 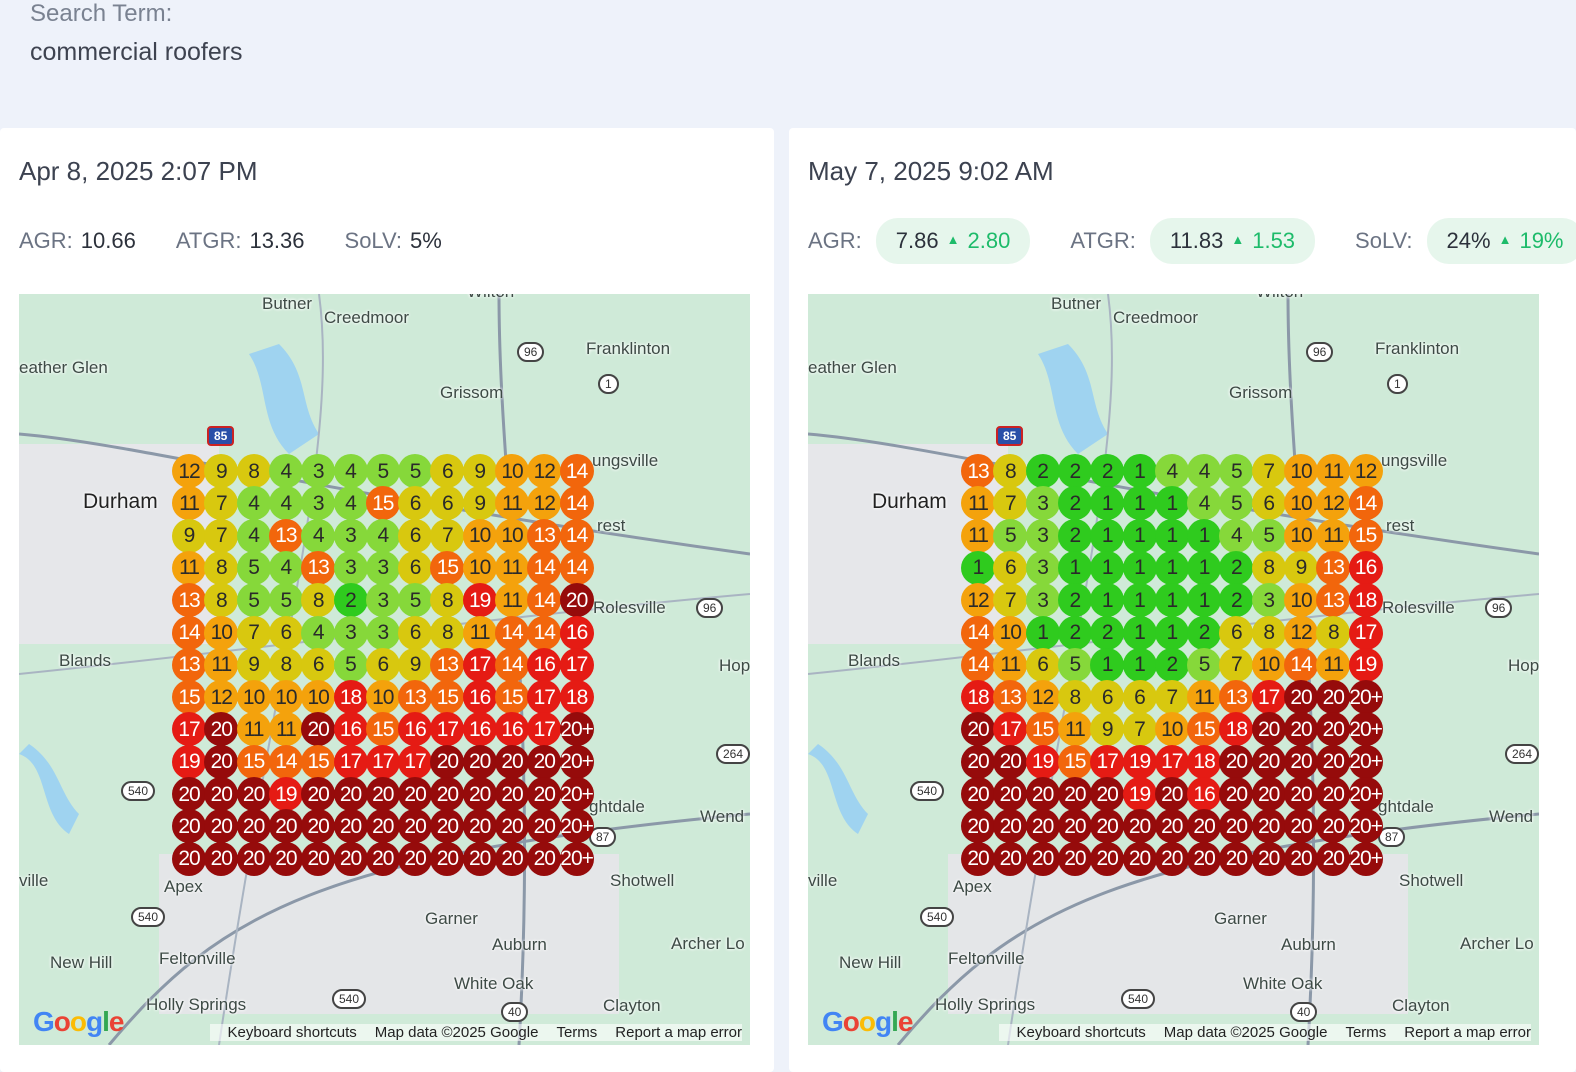 What do you see at coordinates (576, 697) in the screenshot?
I see `rank-pin: 18` at bounding box center [576, 697].